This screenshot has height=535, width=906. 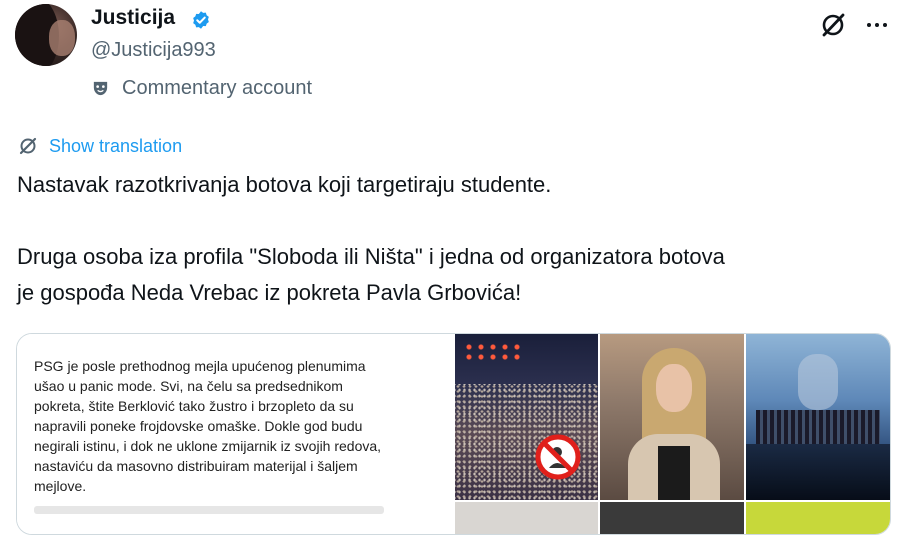 I want to click on portrait-face, so click(x=674, y=388).